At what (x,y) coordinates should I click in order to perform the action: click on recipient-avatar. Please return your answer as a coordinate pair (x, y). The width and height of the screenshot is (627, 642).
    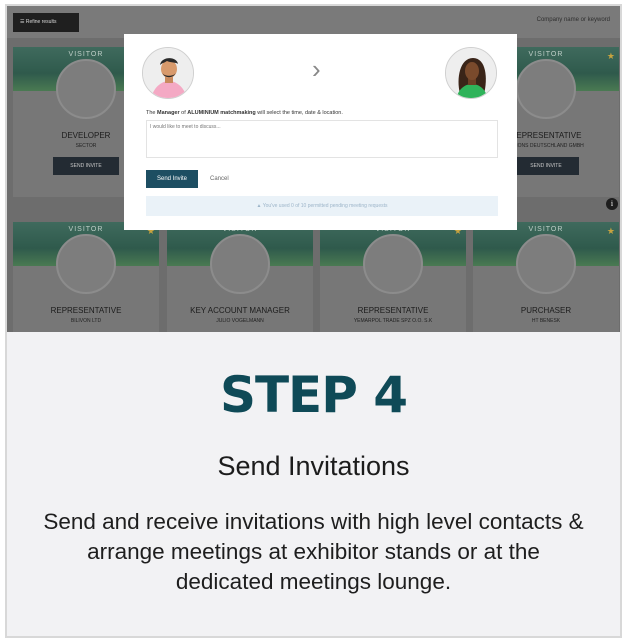
    Looking at the image, I should click on (471, 73).